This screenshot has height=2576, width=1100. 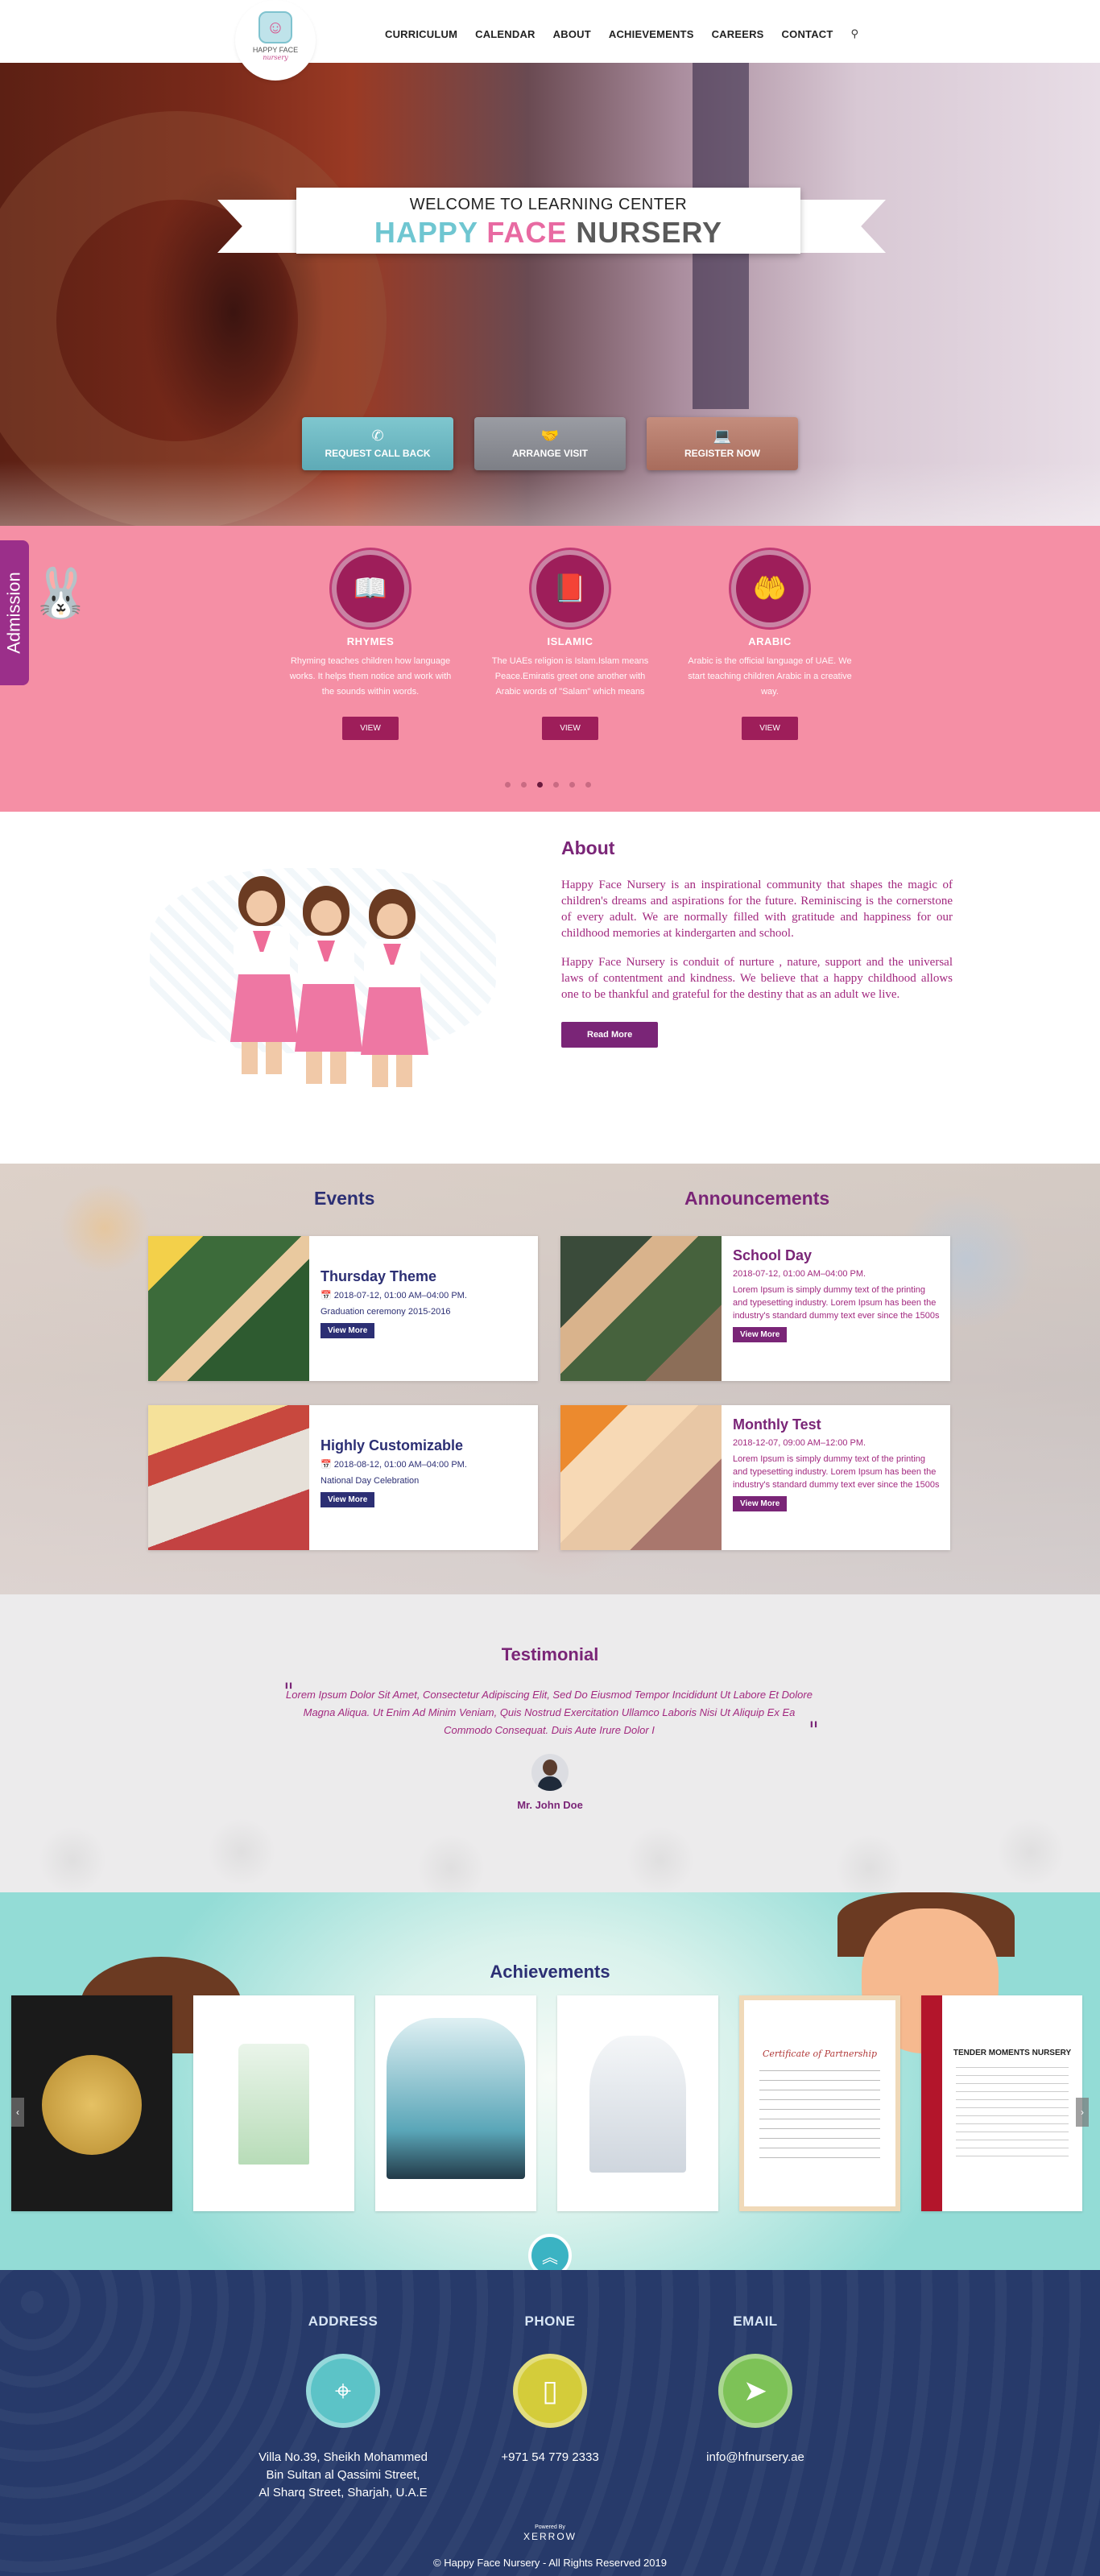 What do you see at coordinates (344, 1199) in the screenshot?
I see `events-title: Events` at bounding box center [344, 1199].